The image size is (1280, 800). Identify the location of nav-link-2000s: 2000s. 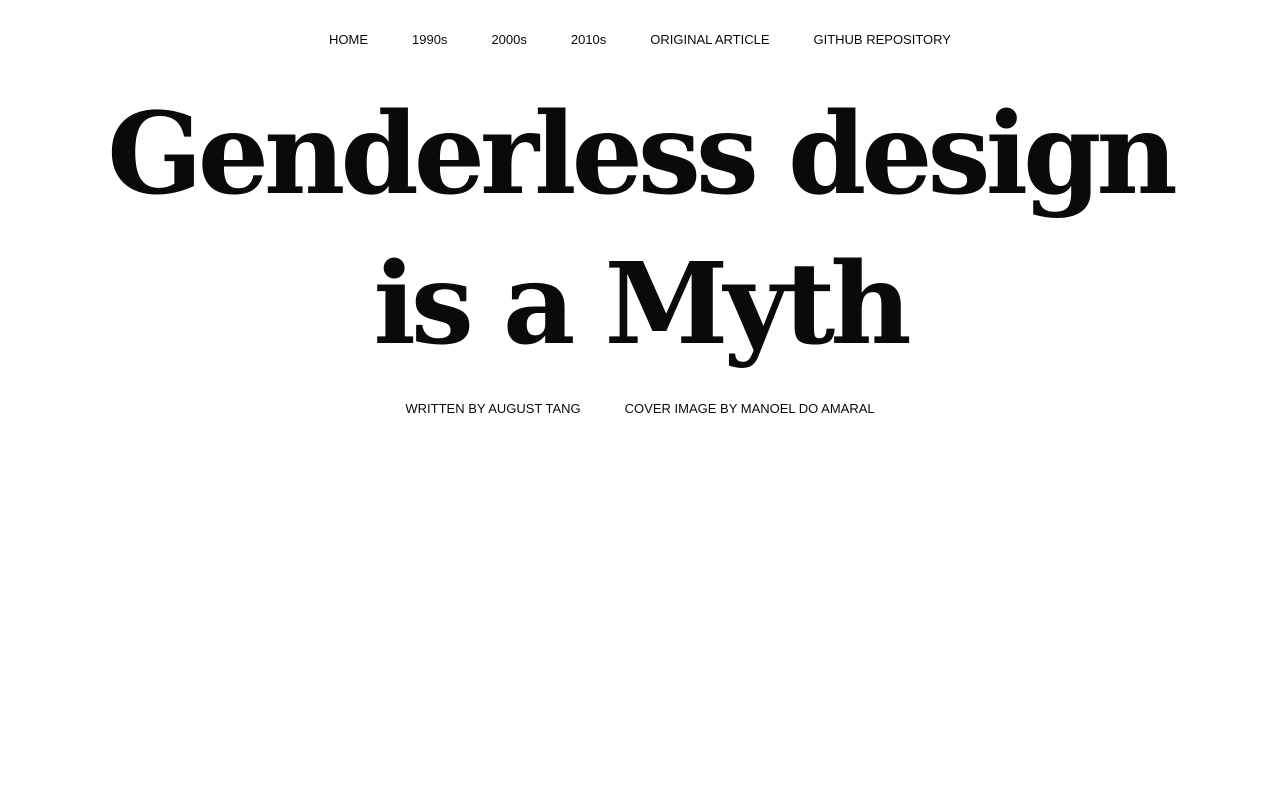
(508, 40).